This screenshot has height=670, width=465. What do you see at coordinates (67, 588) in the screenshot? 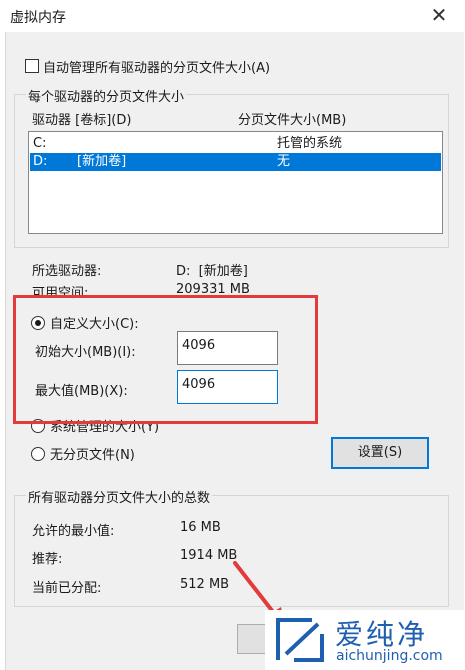
I see `currently-allocated-label: 当前已分配:` at bounding box center [67, 588].